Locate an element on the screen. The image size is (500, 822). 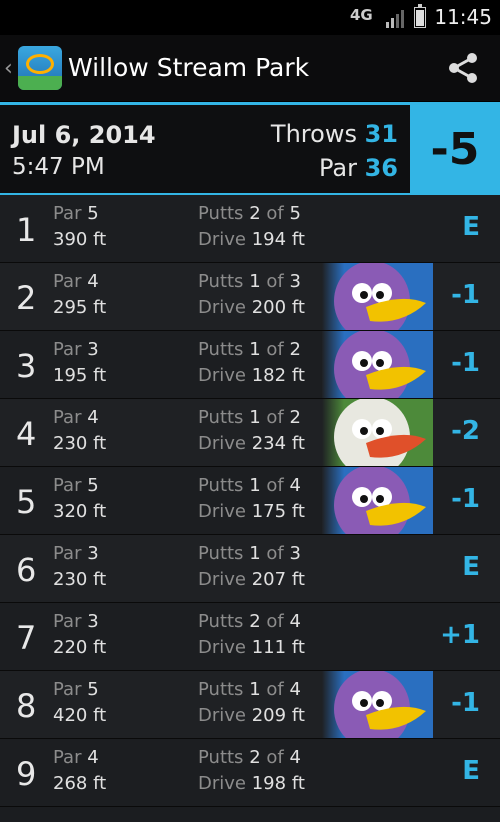
round-time: 5:47 PM is located at coordinates (58, 167).